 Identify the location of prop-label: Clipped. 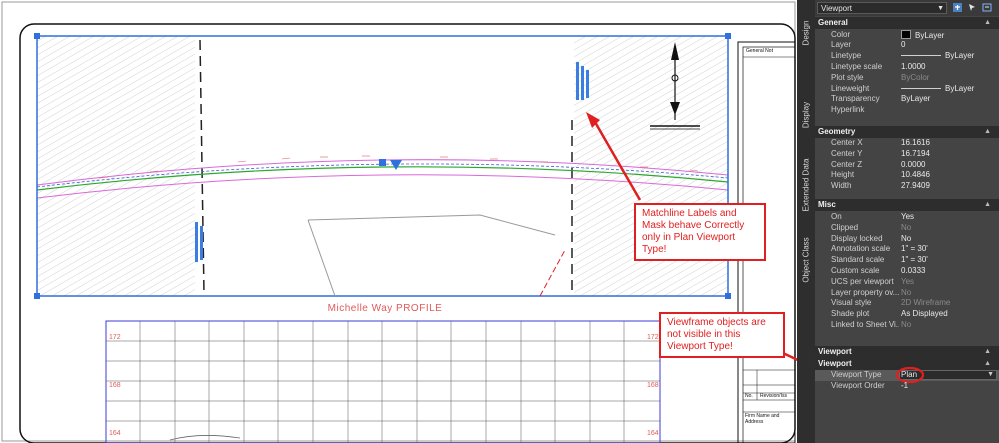
(845, 227).